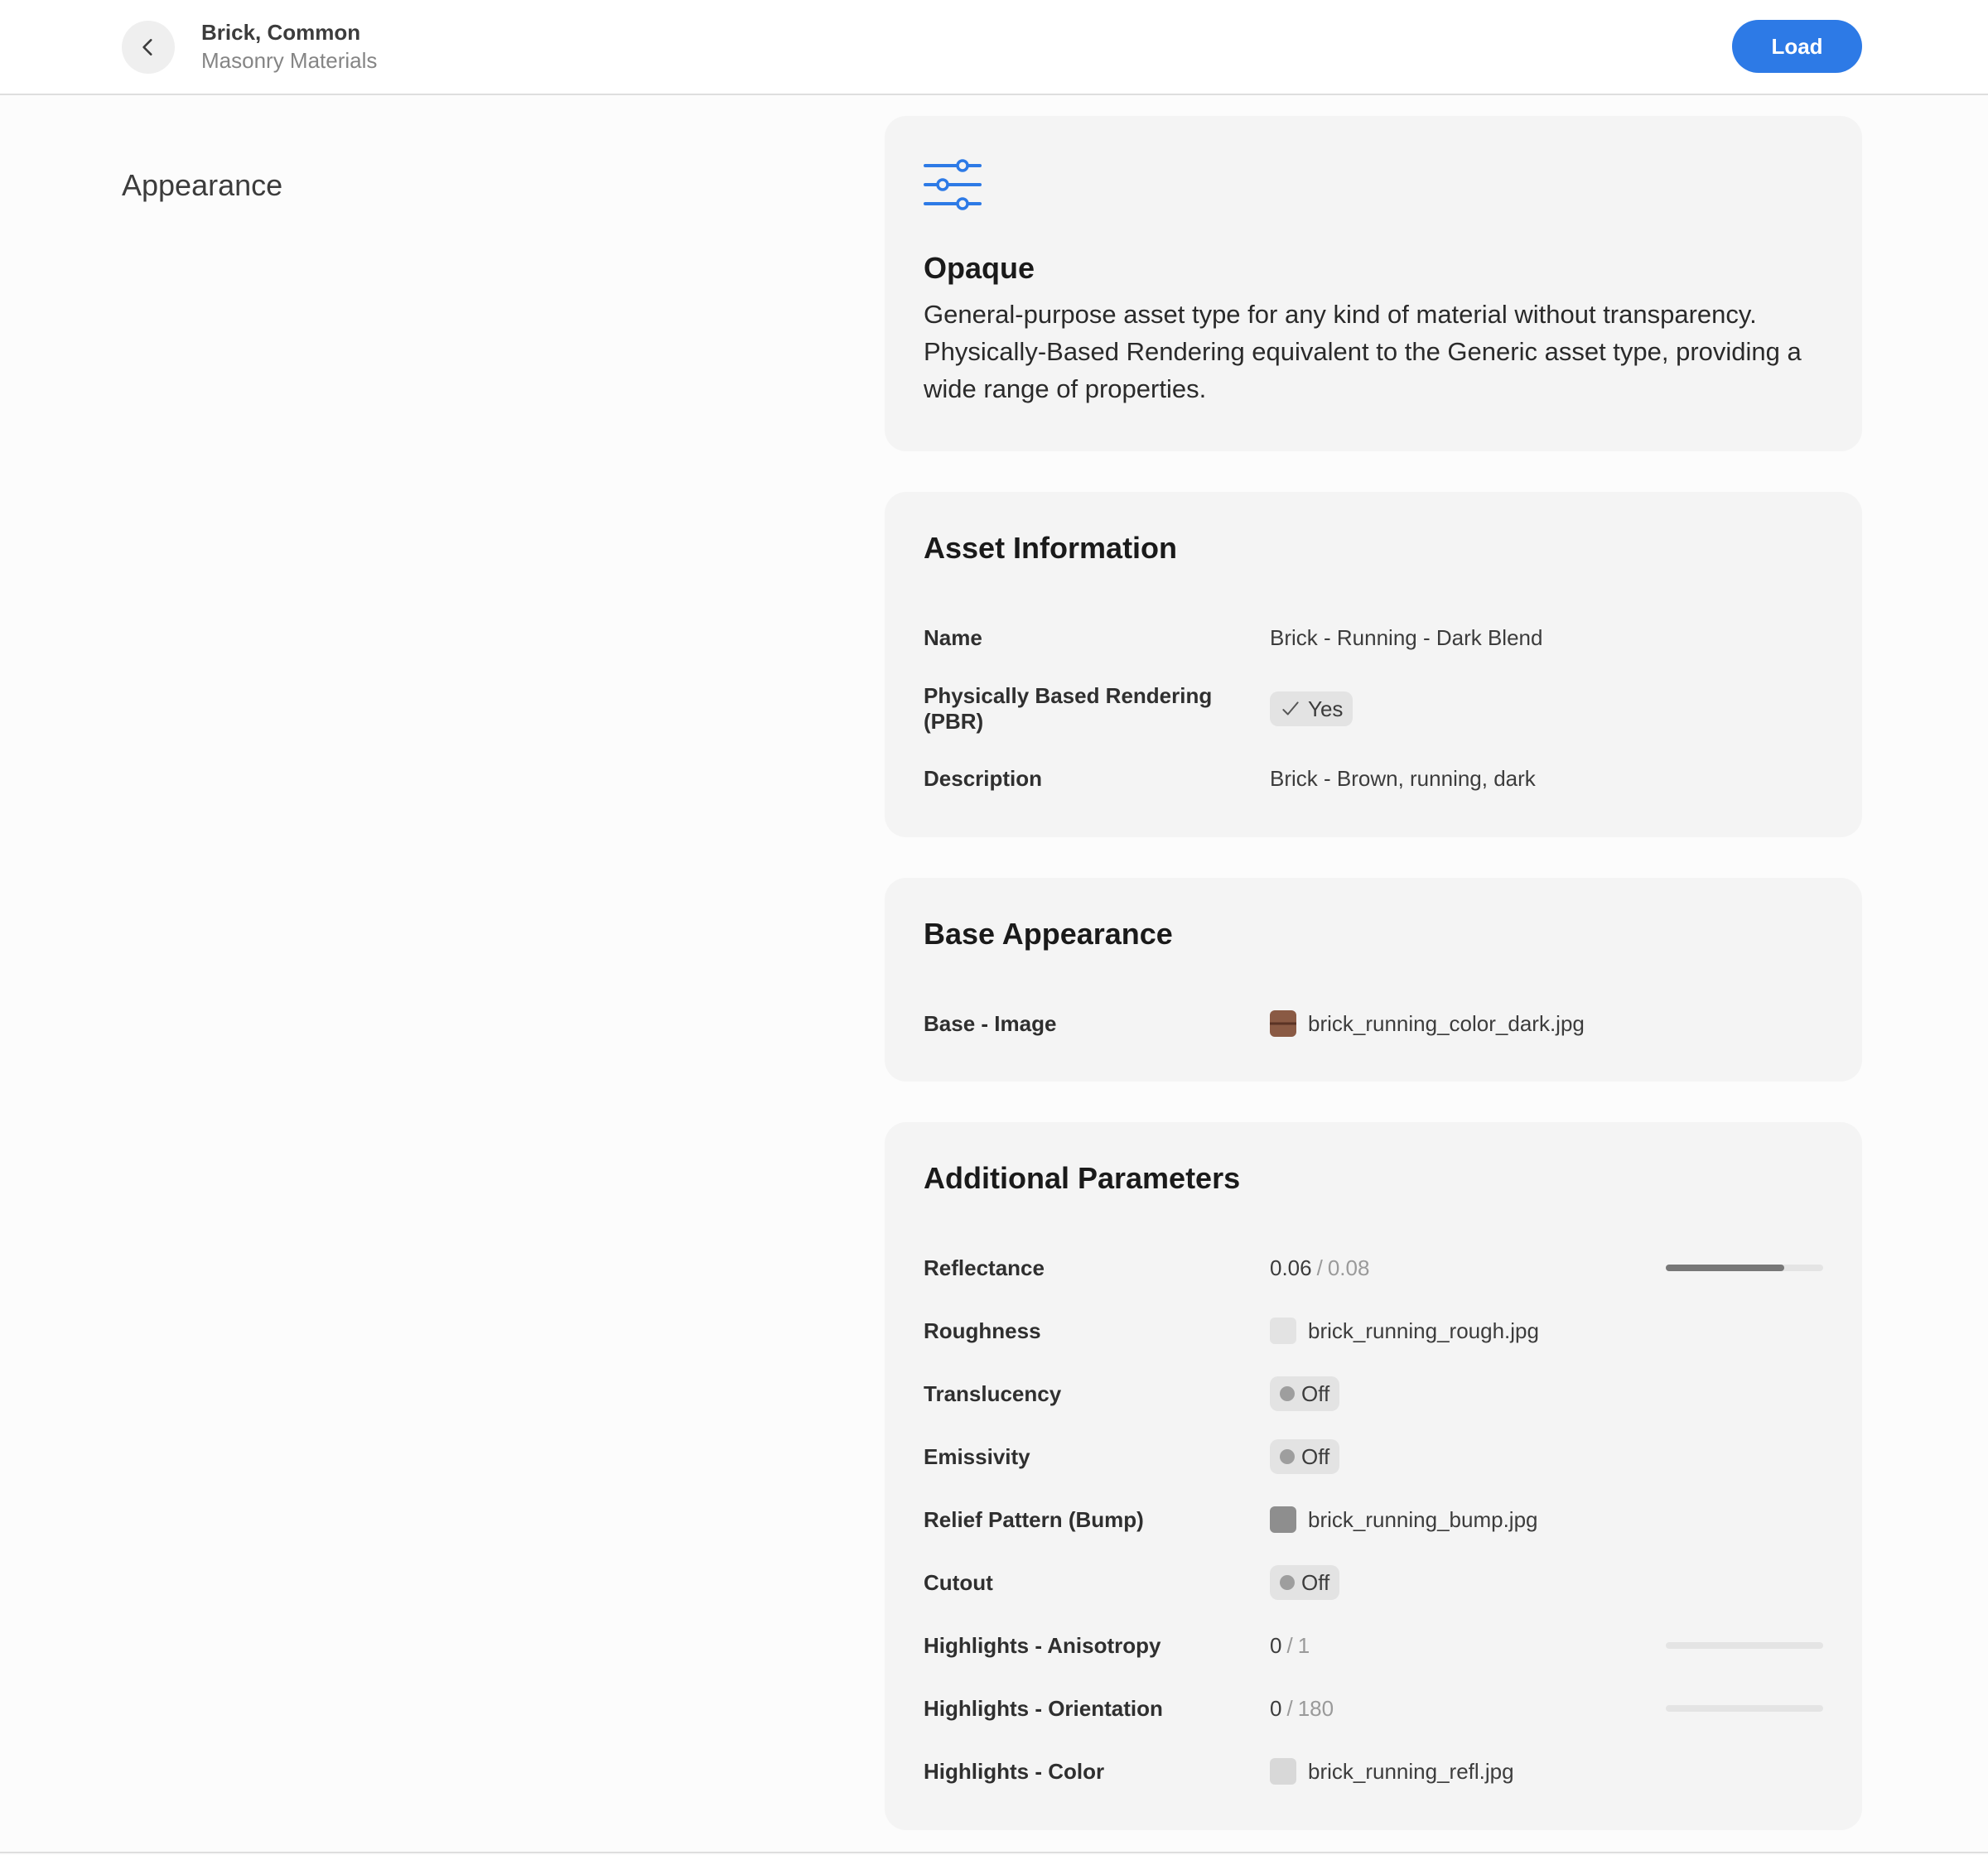  What do you see at coordinates (1051, 548) in the screenshot?
I see `card-title: Asset Information` at bounding box center [1051, 548].